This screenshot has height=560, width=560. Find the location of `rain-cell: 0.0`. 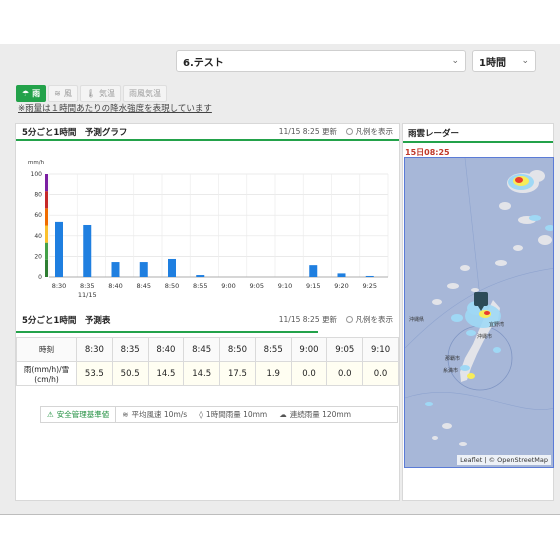

rain-cell: 0.0 is located at coordinates (309, 373).